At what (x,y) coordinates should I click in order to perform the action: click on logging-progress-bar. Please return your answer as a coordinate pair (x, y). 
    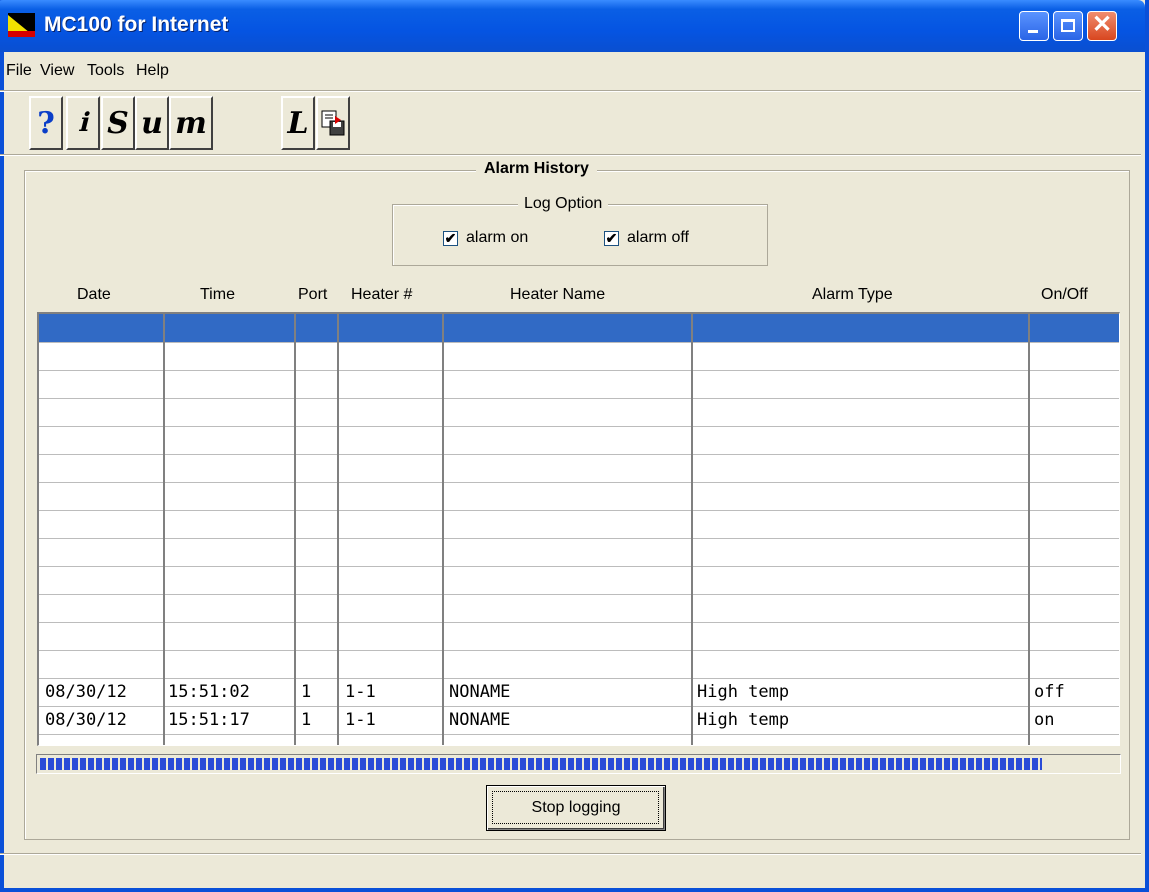
    Looking at the image, I should click on (578, 764).